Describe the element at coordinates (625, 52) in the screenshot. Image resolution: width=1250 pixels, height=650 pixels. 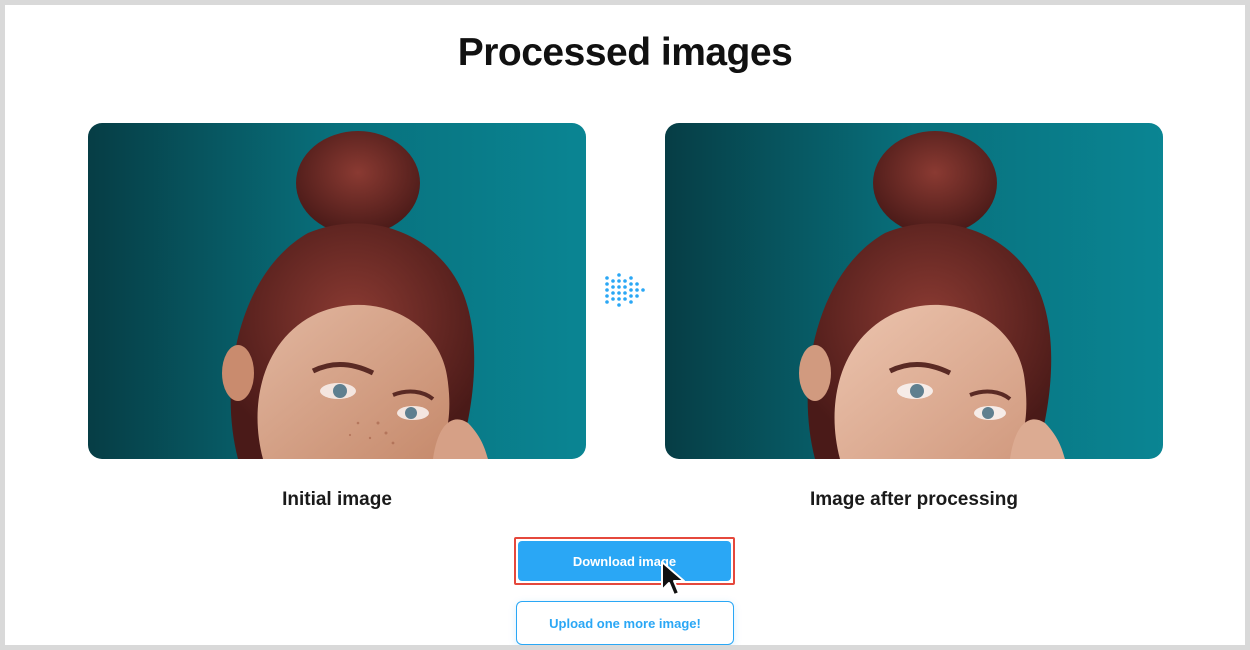
I see `page-title: Processed images` at that location.